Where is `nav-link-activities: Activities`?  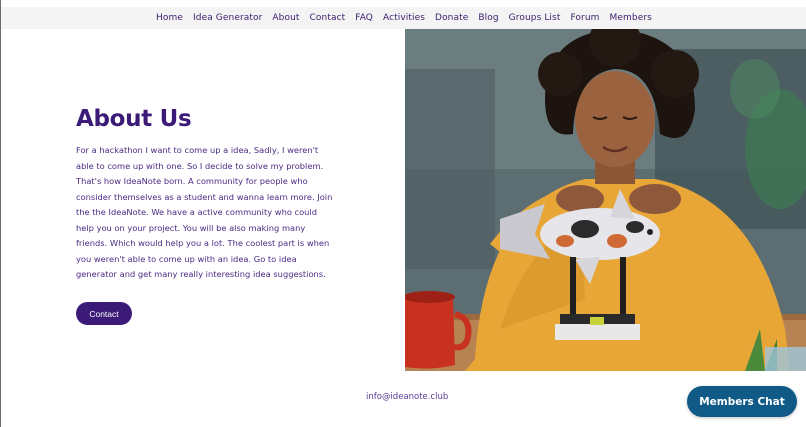 nav-link-activities: Activities is located at coordinates (404, 18).